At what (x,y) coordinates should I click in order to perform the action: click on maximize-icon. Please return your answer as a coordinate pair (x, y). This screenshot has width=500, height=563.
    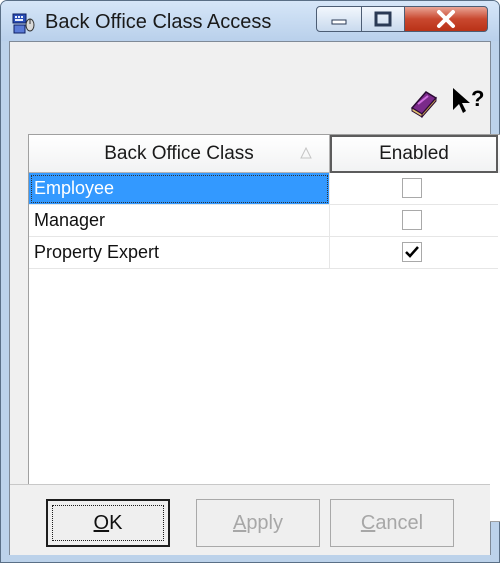
    Looking at the image, I should click on (383, 19).